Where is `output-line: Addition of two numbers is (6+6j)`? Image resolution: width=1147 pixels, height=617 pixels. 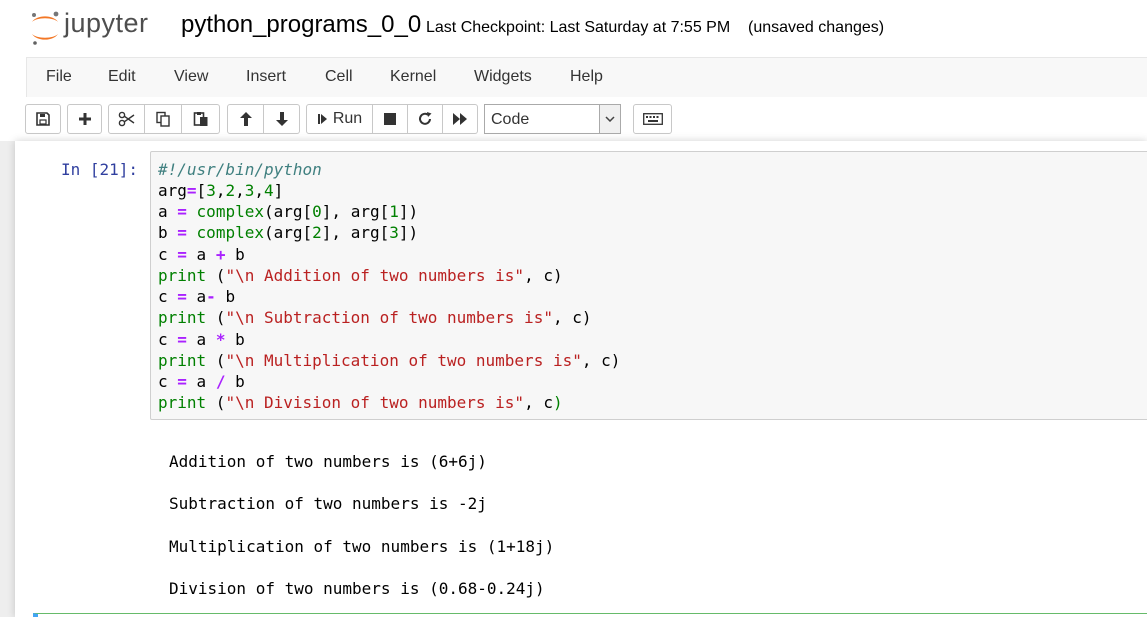
output-line: Addition of two numbers is (6+6j) is located at coordinates (328, 461).